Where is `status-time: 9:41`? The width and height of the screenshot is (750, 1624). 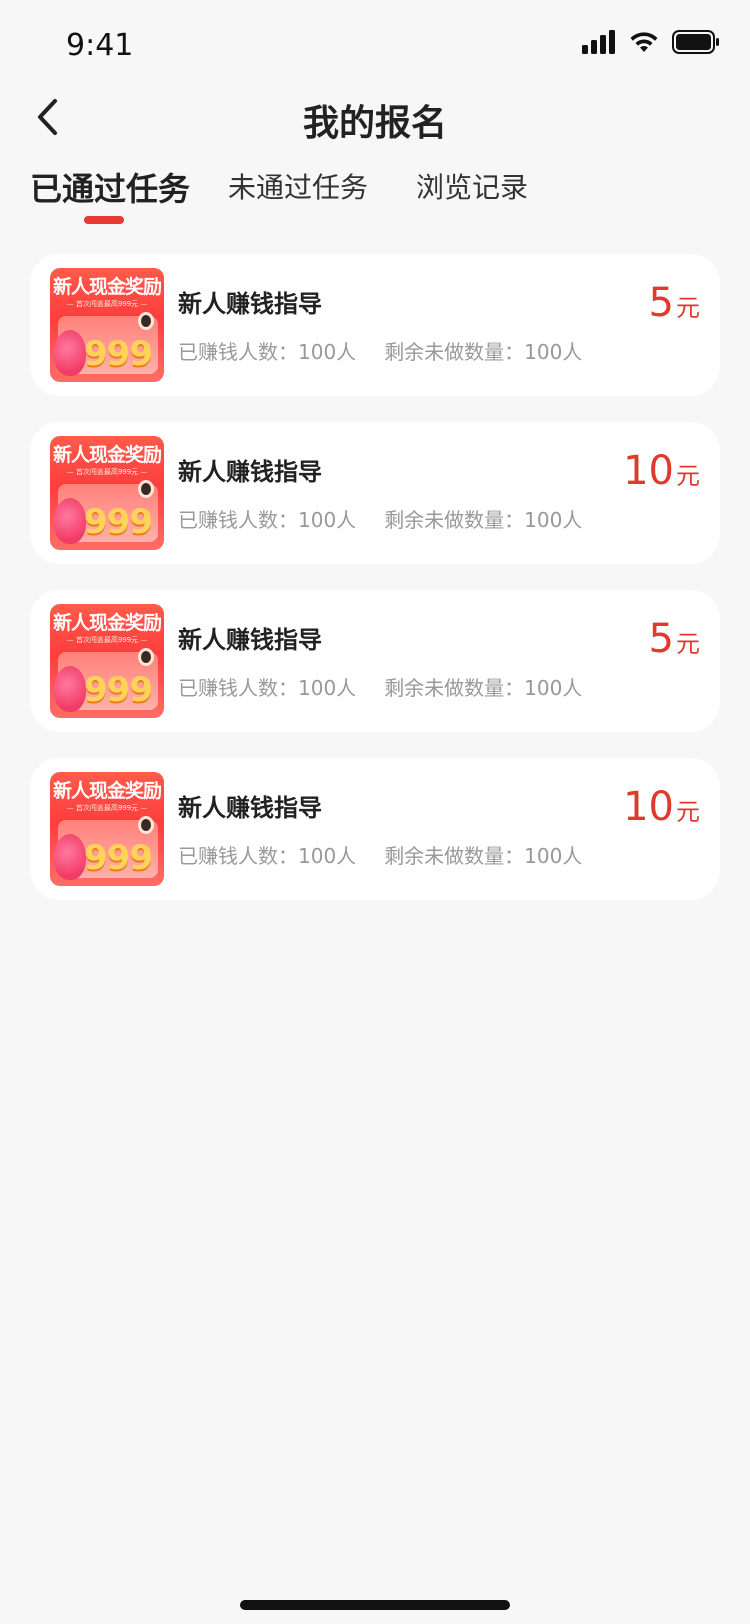 status-time: 9:41 is located at coordinates (100, 45).